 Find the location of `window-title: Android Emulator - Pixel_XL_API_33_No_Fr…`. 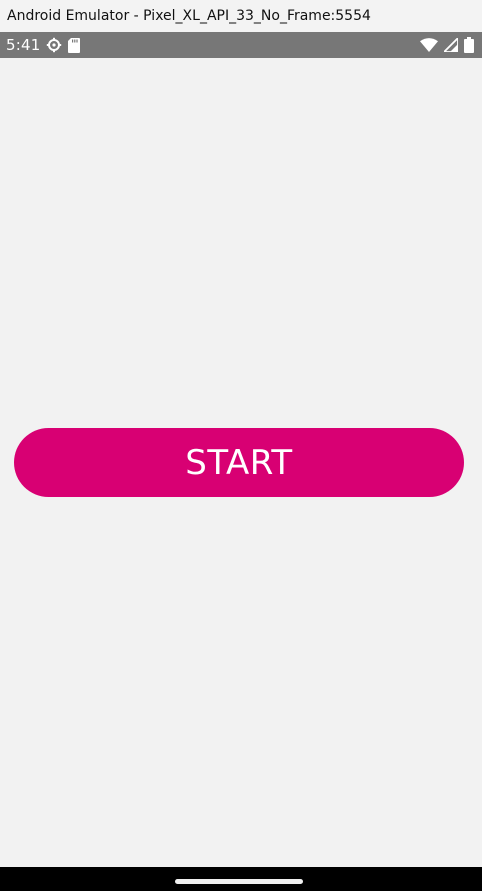

window-title: Android Emulator - Pixel_XL_API_33_No_Fr… is located at coordinates (189, 16).